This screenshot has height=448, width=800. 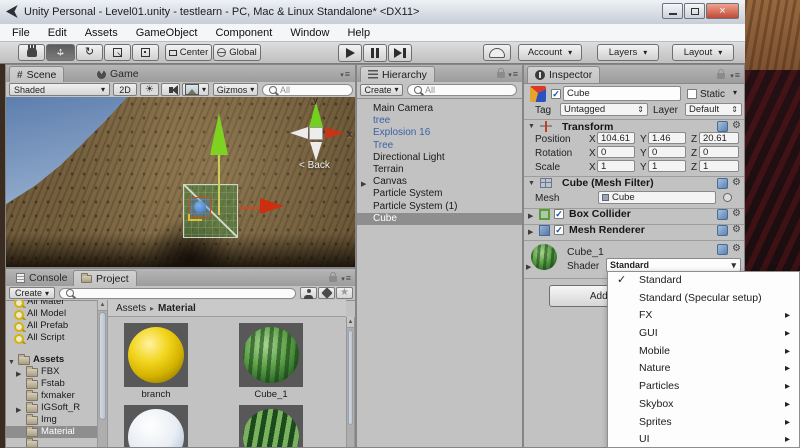 What do you see at coordinates (375, 53) in the screenshot?
I see `pause-button` at bounding box center [375, 53].